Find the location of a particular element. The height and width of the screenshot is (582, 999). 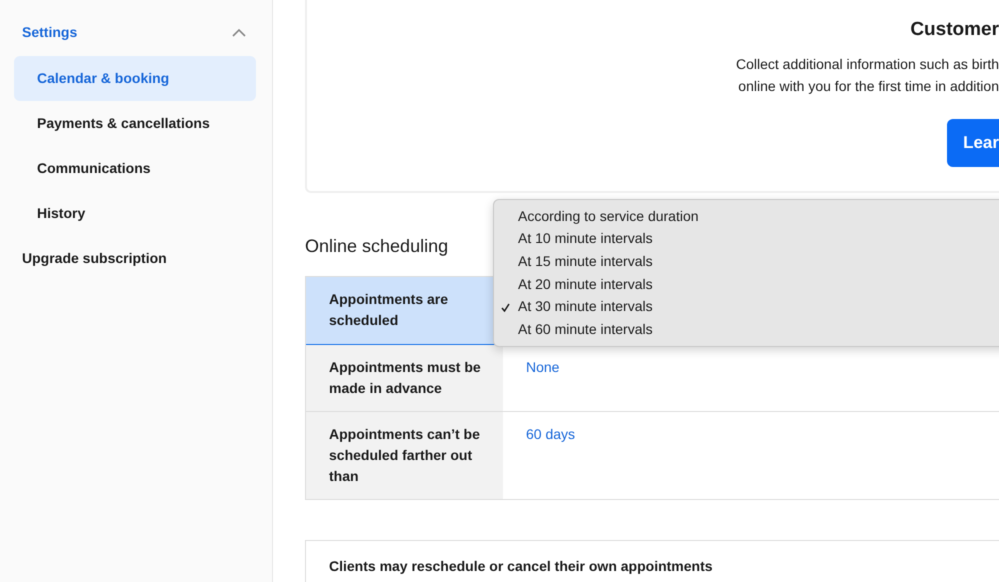

sidebar-item: History is located at coordinates (135, 213).